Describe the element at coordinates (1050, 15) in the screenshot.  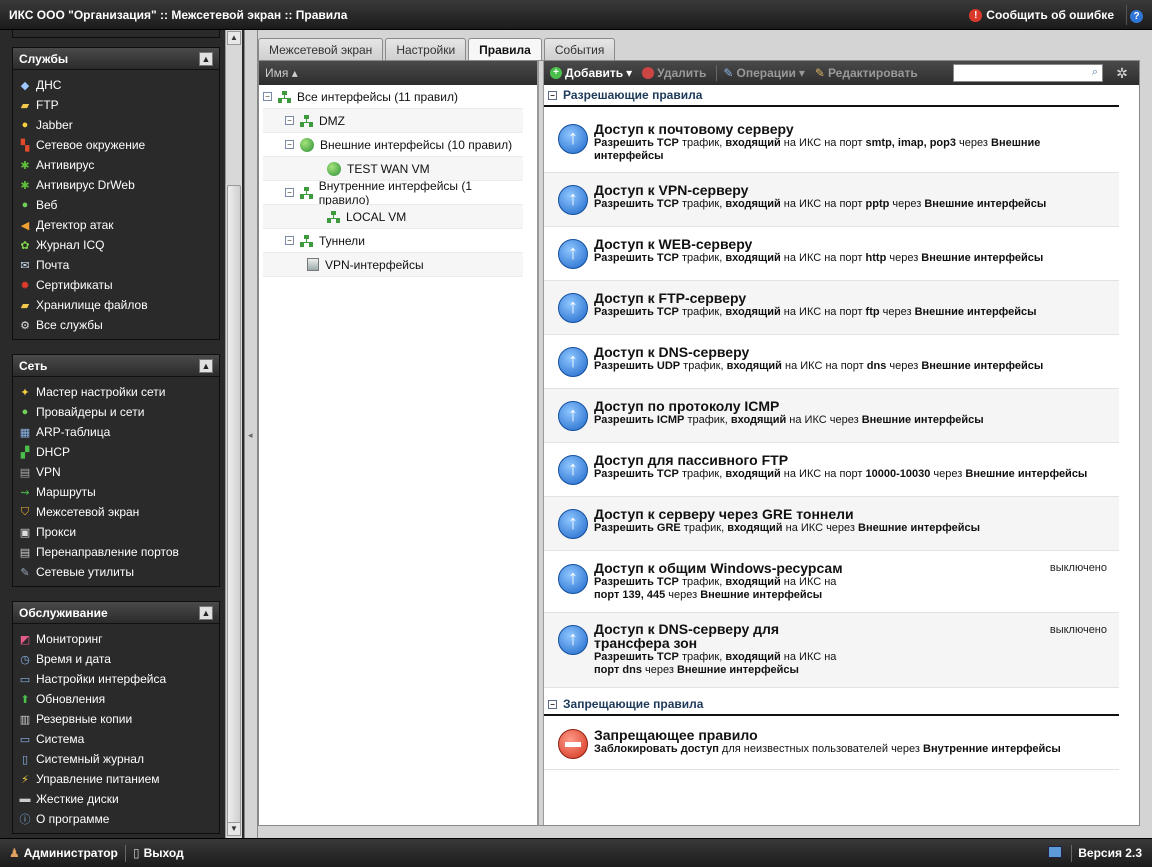
I see `report-error-label: Сообщить об ошибке` at that location.